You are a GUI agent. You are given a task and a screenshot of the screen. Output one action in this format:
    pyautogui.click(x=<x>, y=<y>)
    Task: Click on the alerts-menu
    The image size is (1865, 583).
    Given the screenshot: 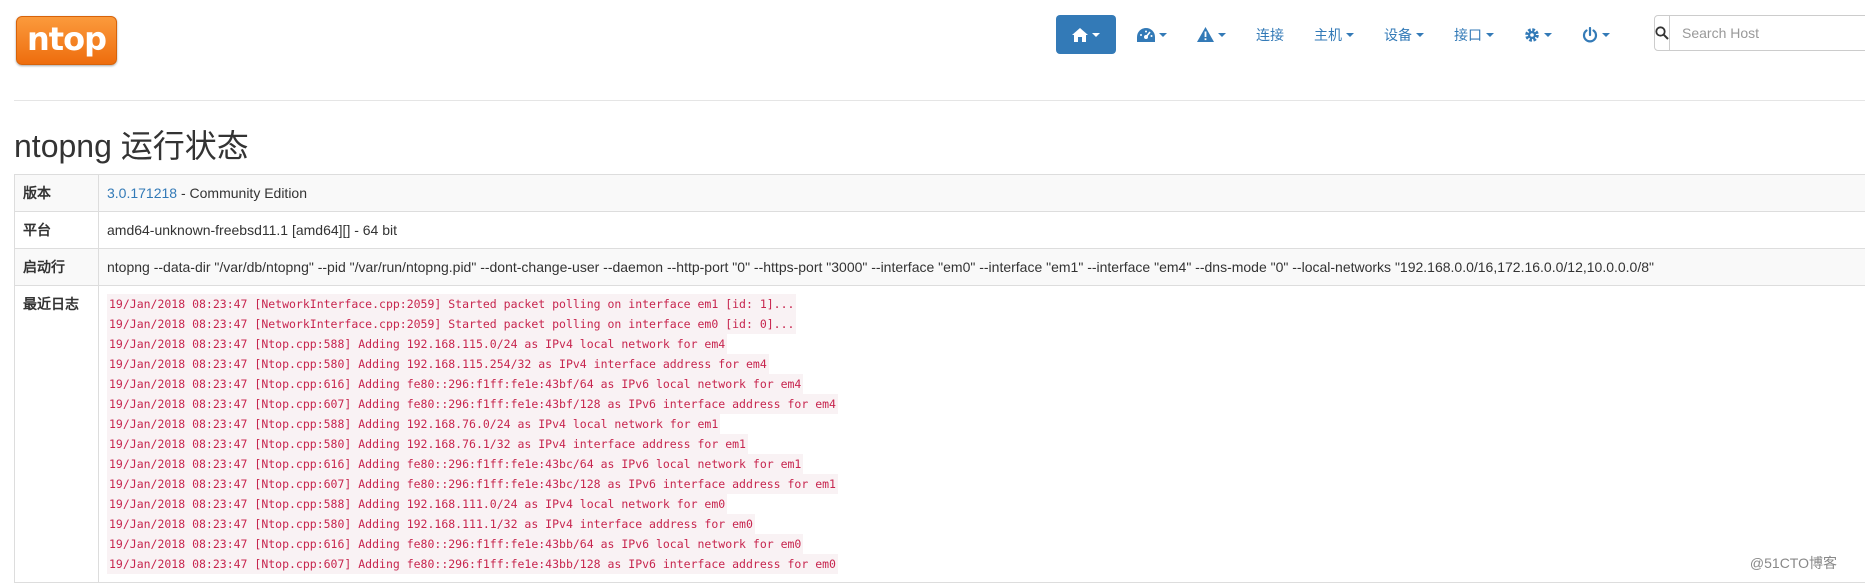 What is the action you would take?
    pyautogui.click(x=1211, y=34)
    